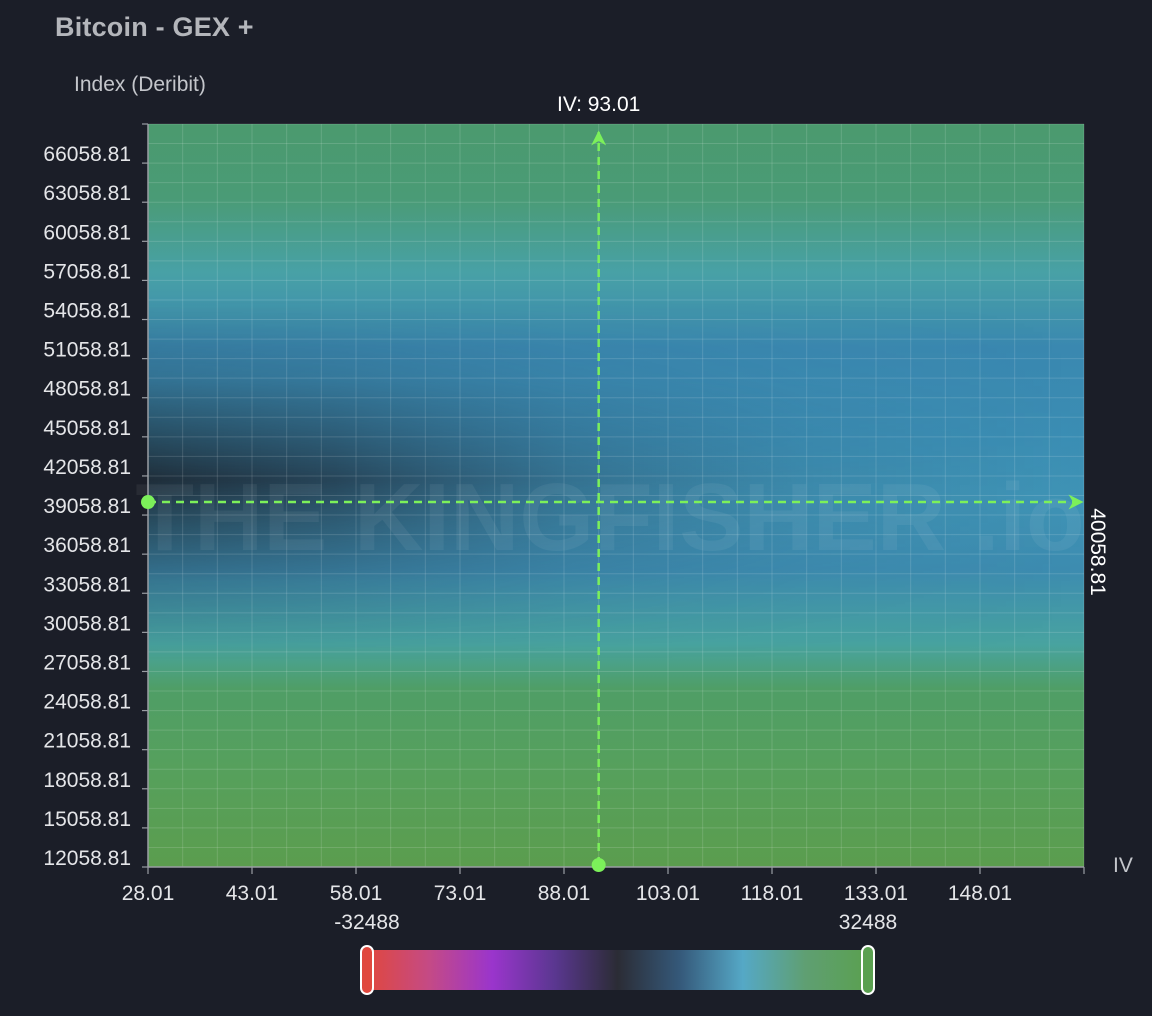 The image size is (1152, 1016). I want to click on visual-map-max-handle, so click(868, 970).